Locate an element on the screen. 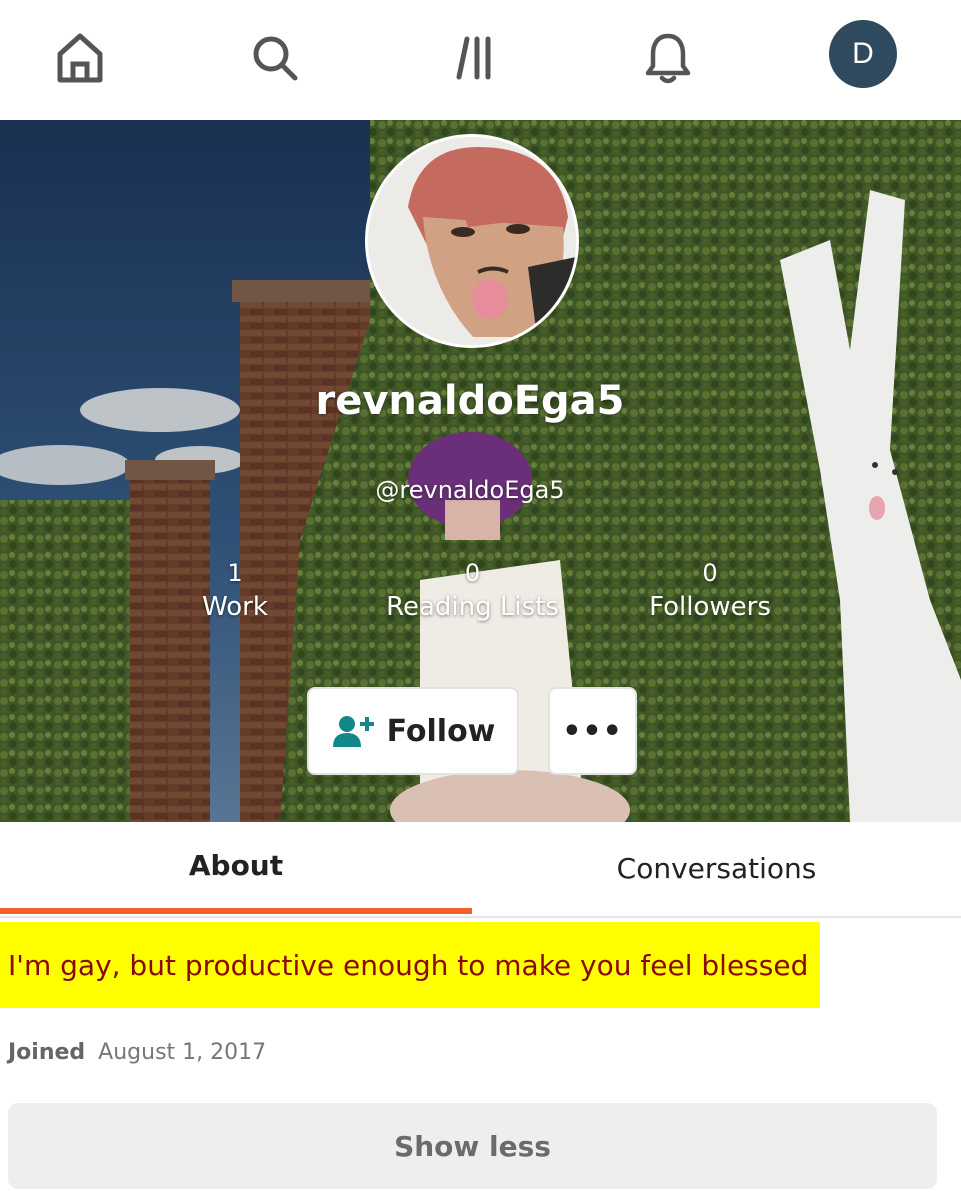 The height and width of the screenshot is (1200, 961). show-less-button: Show less is located at coordinates (472, 1146).